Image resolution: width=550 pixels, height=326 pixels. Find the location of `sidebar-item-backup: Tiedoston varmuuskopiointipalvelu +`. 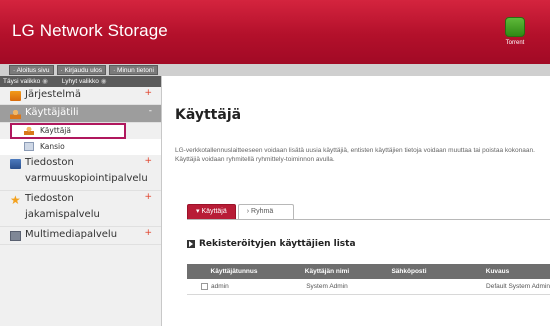

sidebar-item-backup: Tiedoston varmuuskopiointipalvelu + is located at coordinates (80, 173).